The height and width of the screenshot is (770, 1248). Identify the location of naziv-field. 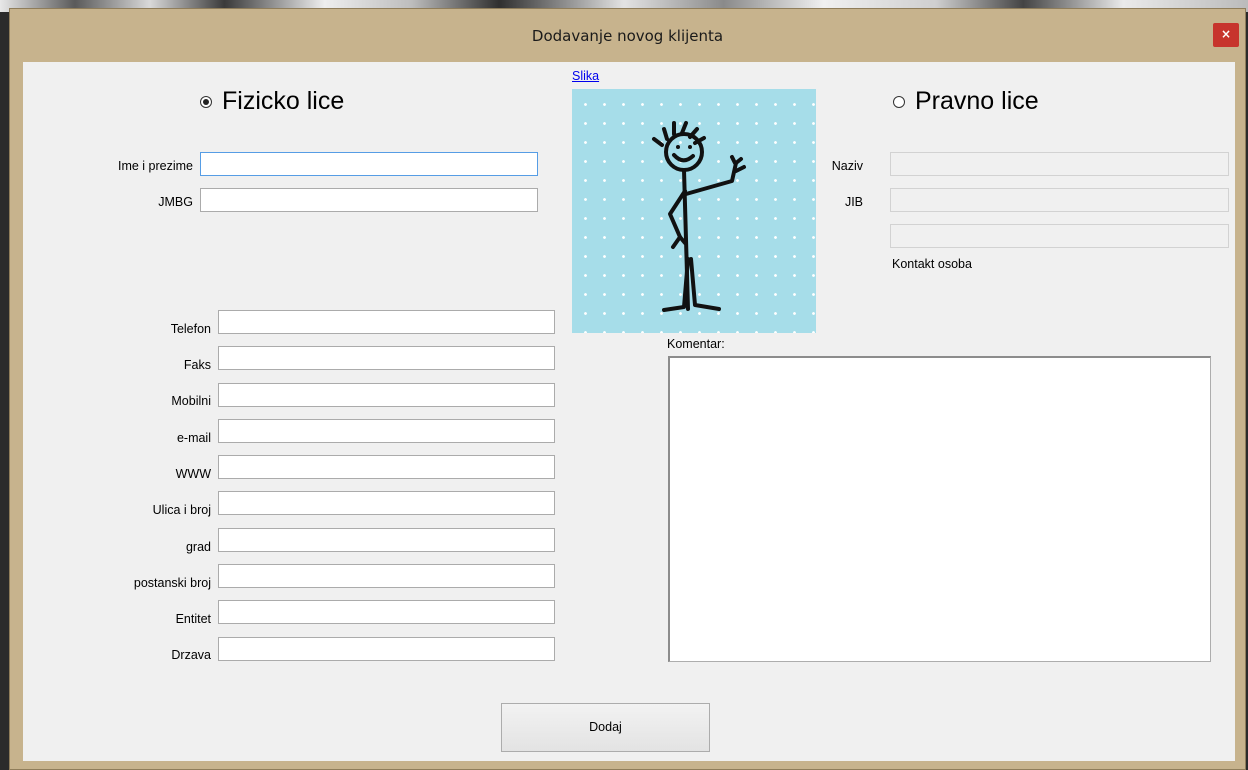
(1059, 164).